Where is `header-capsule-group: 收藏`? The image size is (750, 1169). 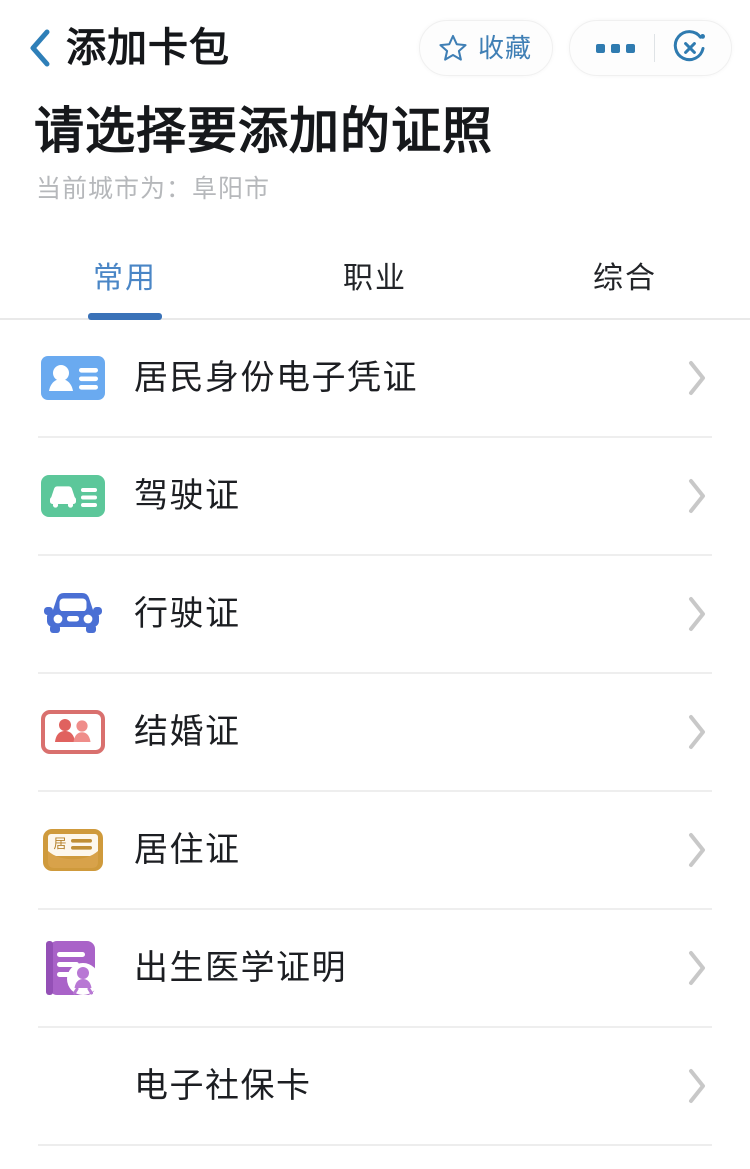 header-capsule-group: 收藏 is located at coordinates (575, 48).